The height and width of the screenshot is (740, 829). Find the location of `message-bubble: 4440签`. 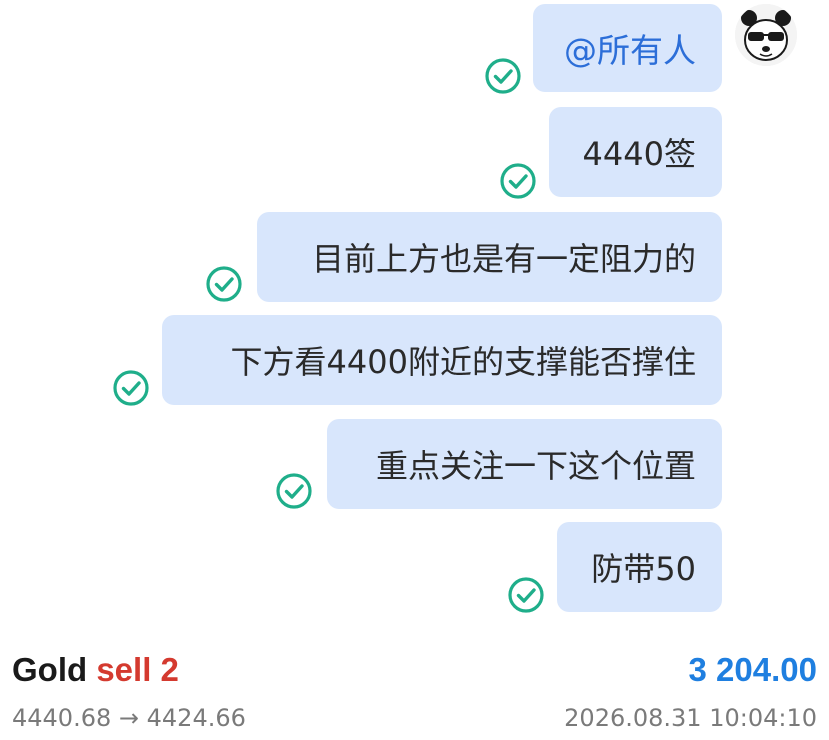

message-bubble: 4440签 is located at coordinates (635, 152).